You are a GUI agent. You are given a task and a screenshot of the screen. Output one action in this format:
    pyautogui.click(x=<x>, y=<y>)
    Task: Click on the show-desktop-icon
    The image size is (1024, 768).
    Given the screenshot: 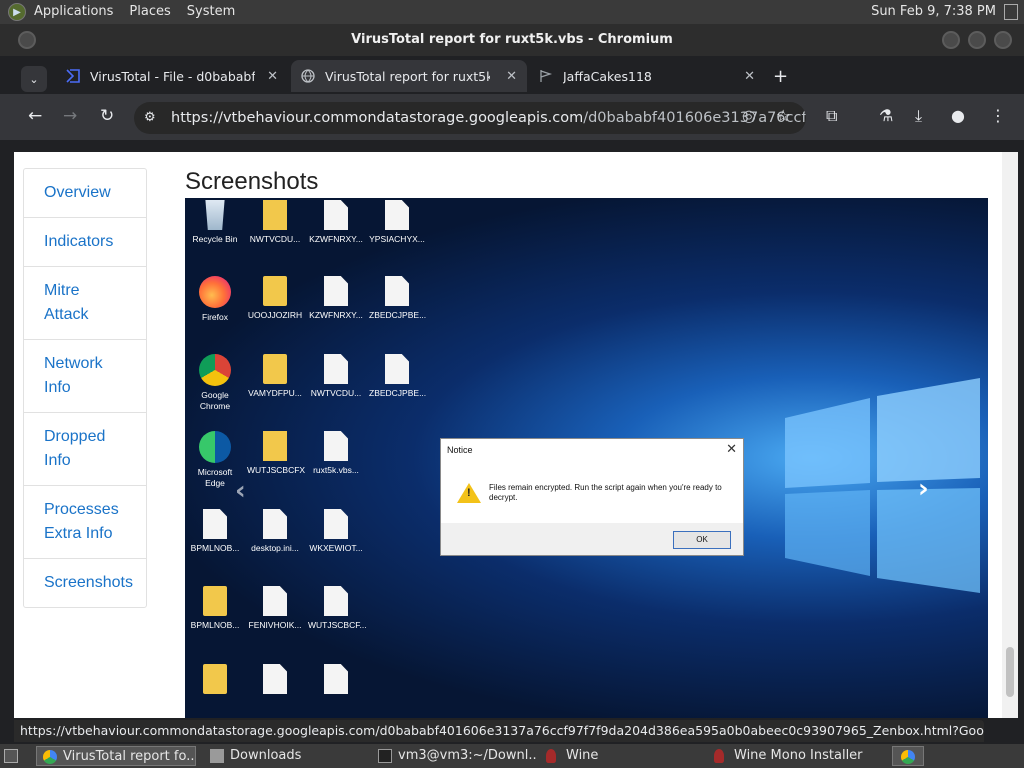 What is the action you would take?
    pyautogui.click(x=11, y=756)
    